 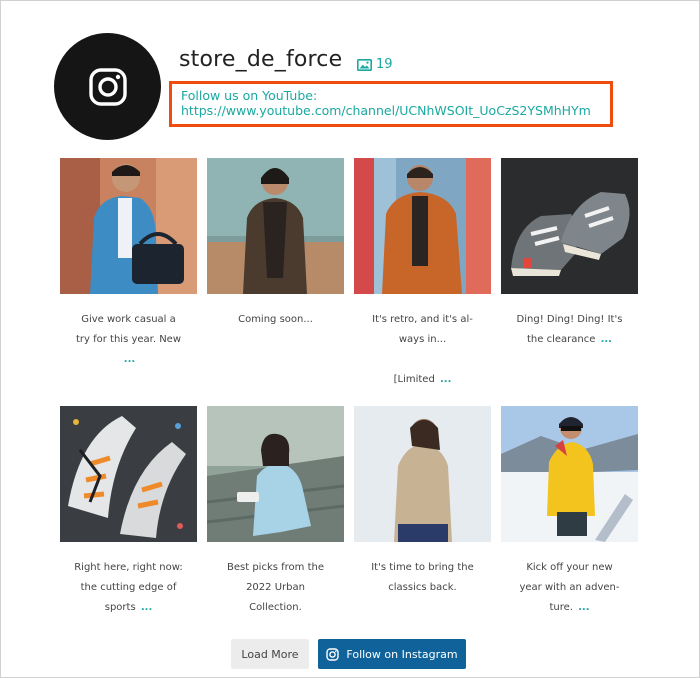 I want to click on post-card: It's time to bring the classics back., so click(x=422, y=530).